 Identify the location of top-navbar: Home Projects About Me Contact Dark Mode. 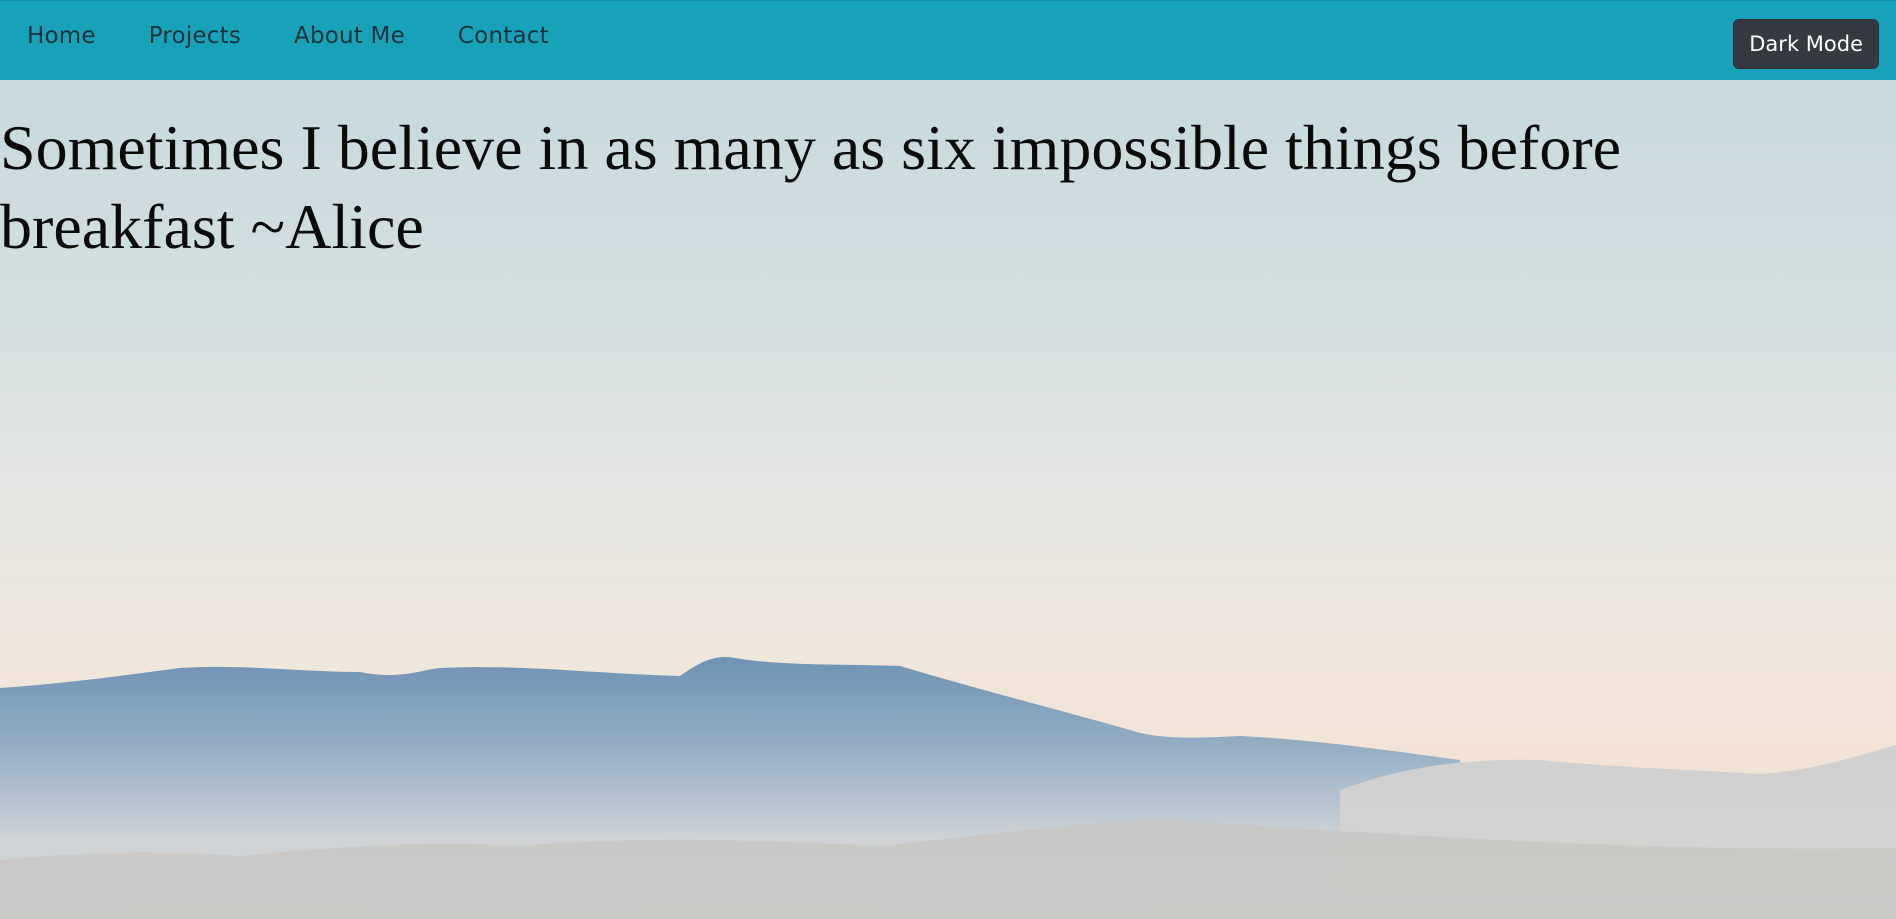
(948, 40).